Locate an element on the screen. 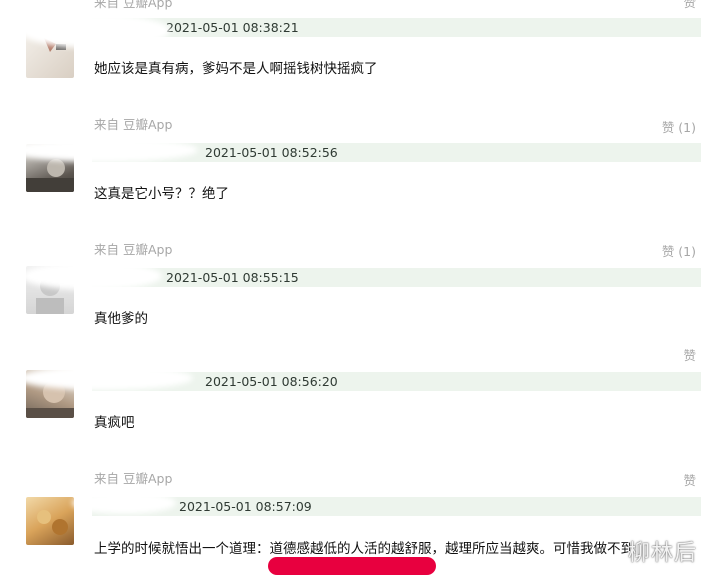 Image resolution: width=707 pixels, height=584 pixels. comment-text: 上学的时候就悟出一个道理：道德感越低的人活的越舒服，越理所应当越爽。可惜我做不到 is located at coordinates (364, 549).